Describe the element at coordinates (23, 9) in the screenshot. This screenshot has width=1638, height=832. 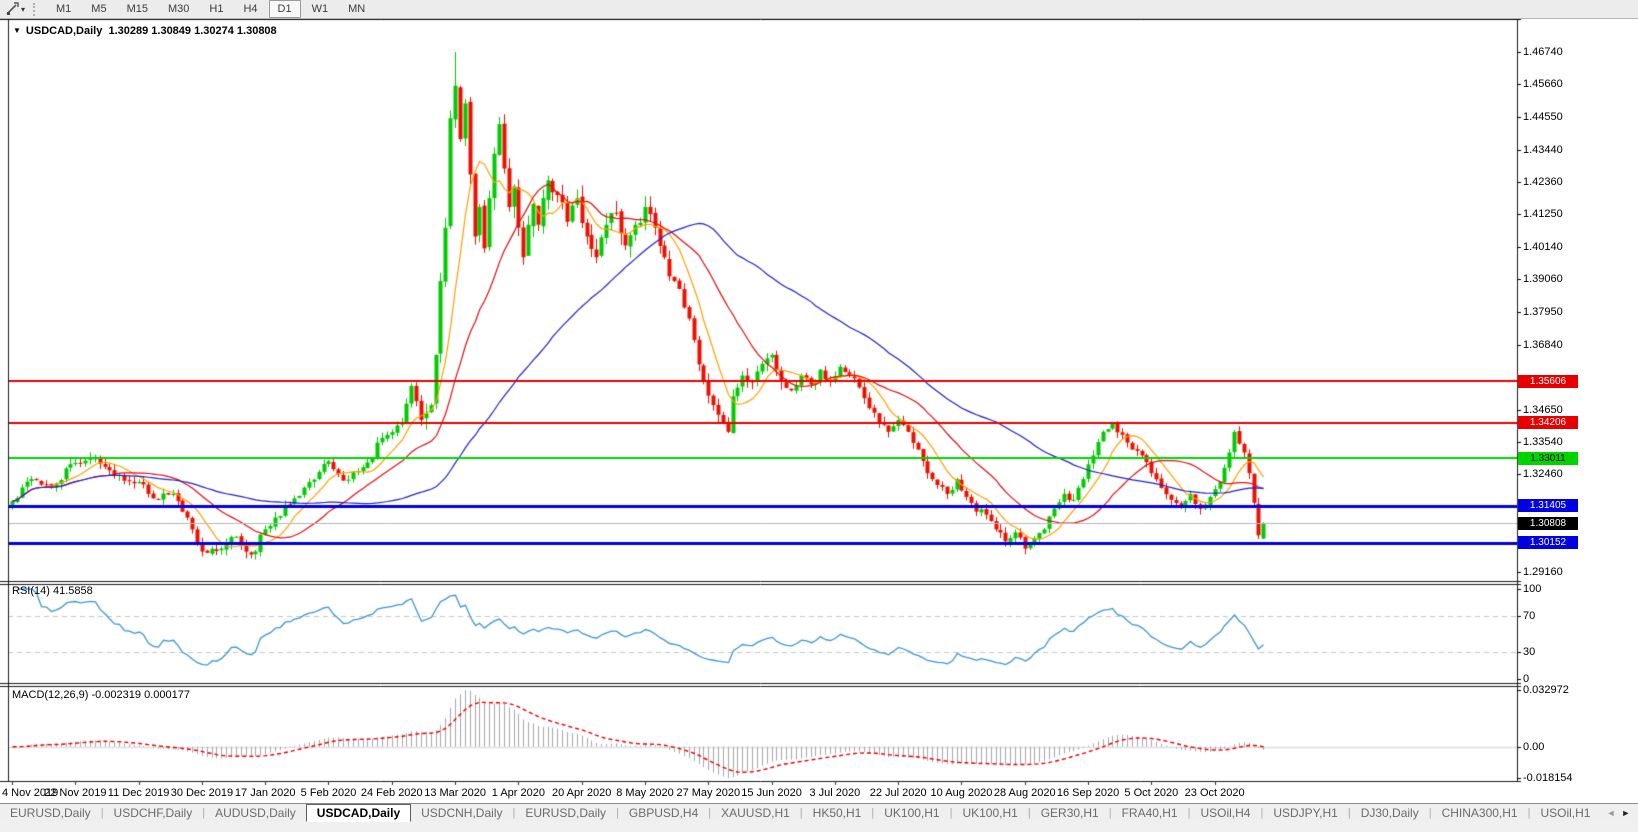
I see `tool-dropdown-caret-icon: ▾` at that location.